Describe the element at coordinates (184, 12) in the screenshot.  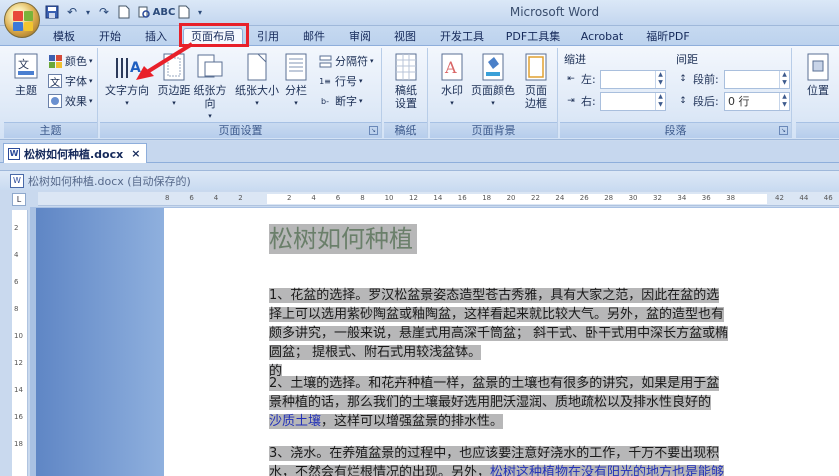
I see `open-document-icon` at that location.